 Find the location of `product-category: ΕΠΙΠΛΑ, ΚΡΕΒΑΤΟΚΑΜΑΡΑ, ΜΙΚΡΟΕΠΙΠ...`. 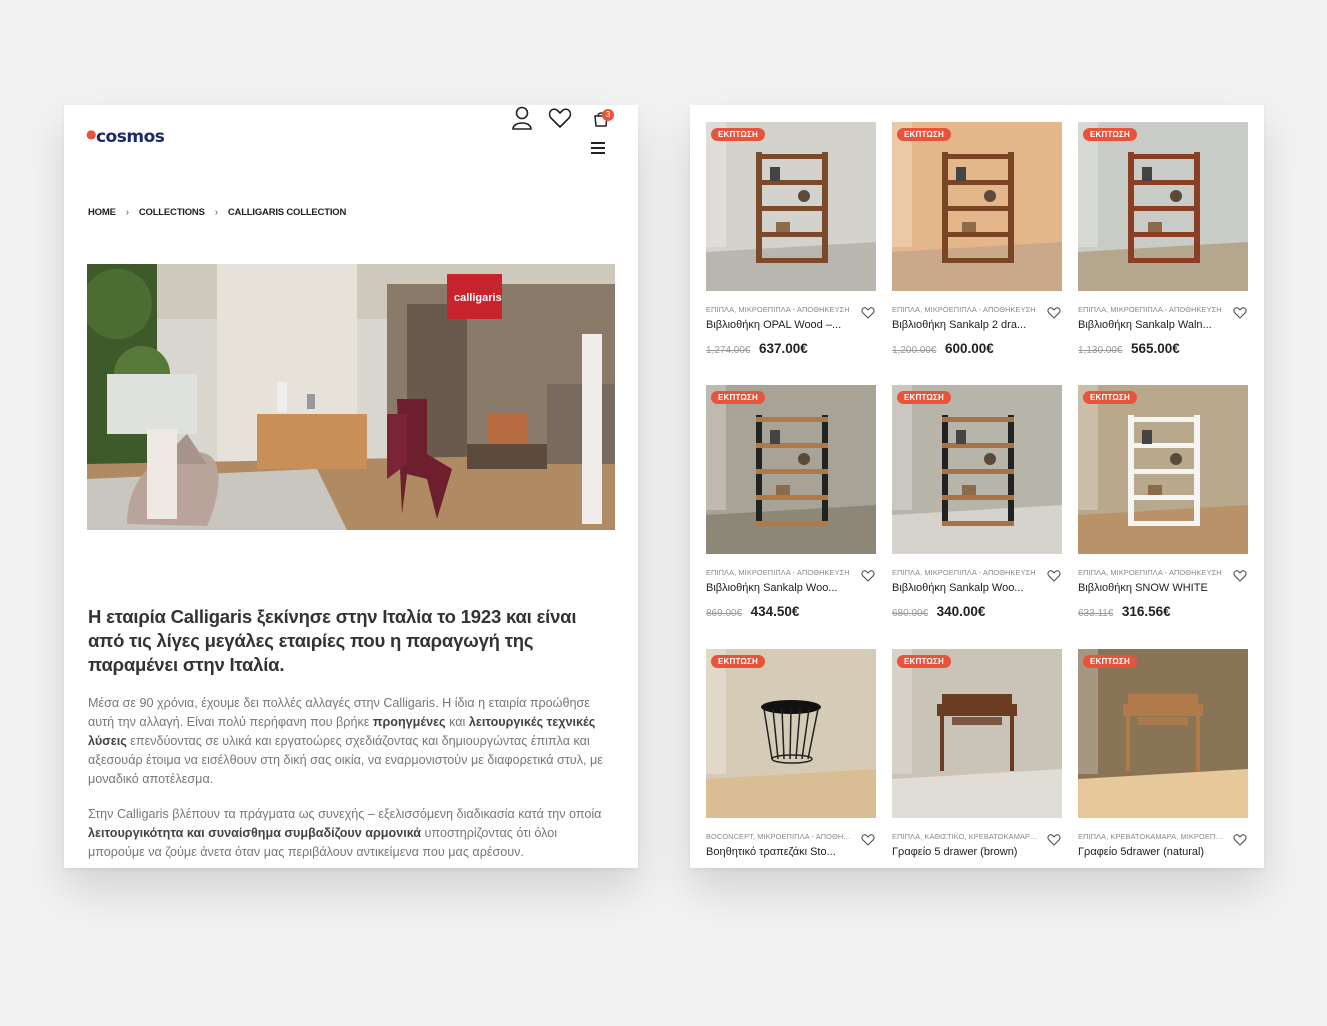

product-category: ΕΠΙΠΛΑ, ΚΡΕΒΑΤΟΚΑΜΑΡΑ, ΜΙΚΡΟΕΠΙΠ... is located at coordinates (1151, 836).